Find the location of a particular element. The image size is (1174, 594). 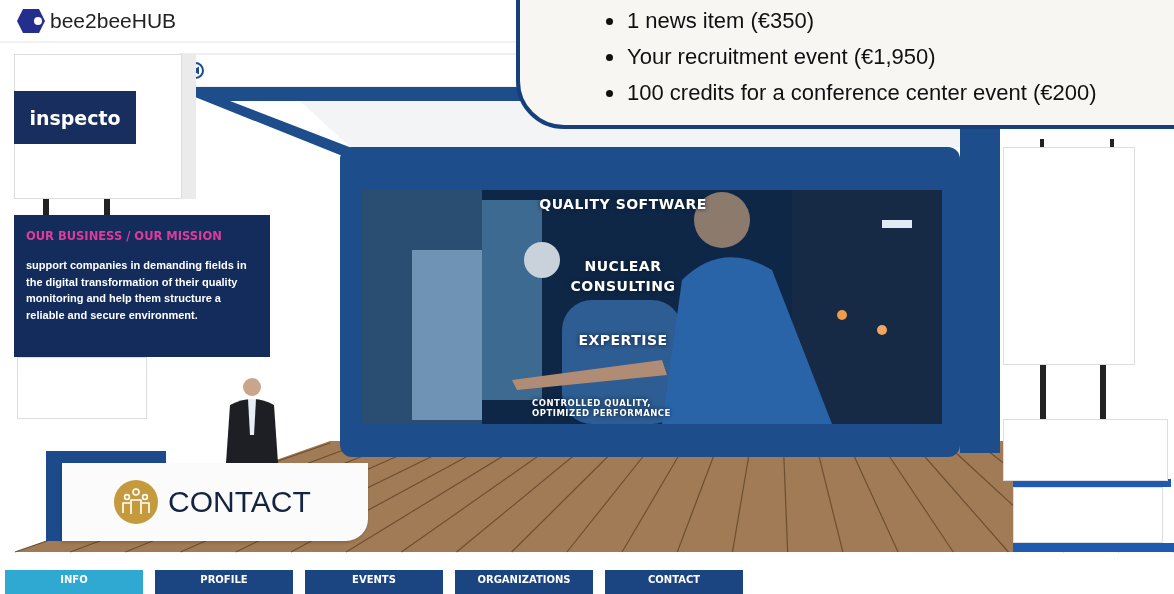

banner-text: EXPERTISE is located at coordinates (623, 340).